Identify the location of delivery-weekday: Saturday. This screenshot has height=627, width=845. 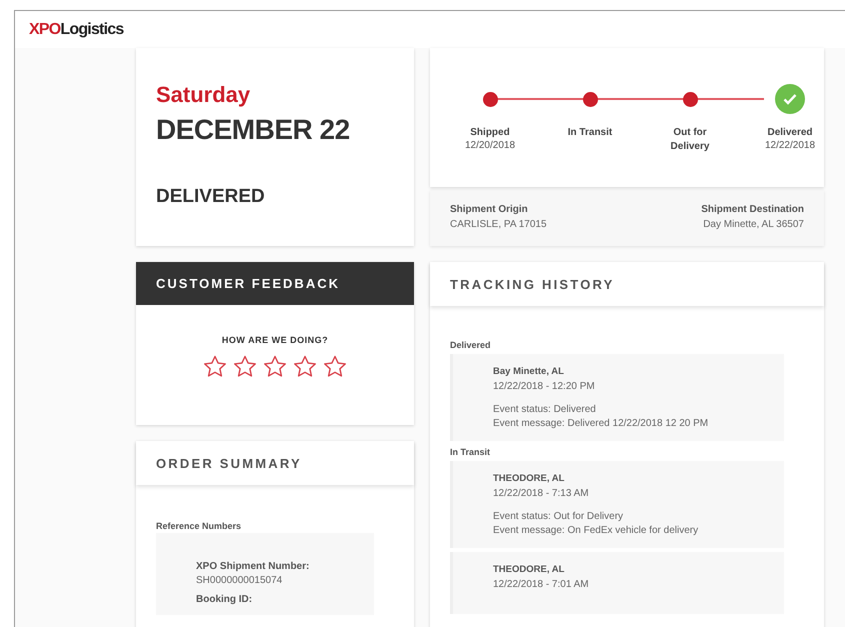
(204, 95).